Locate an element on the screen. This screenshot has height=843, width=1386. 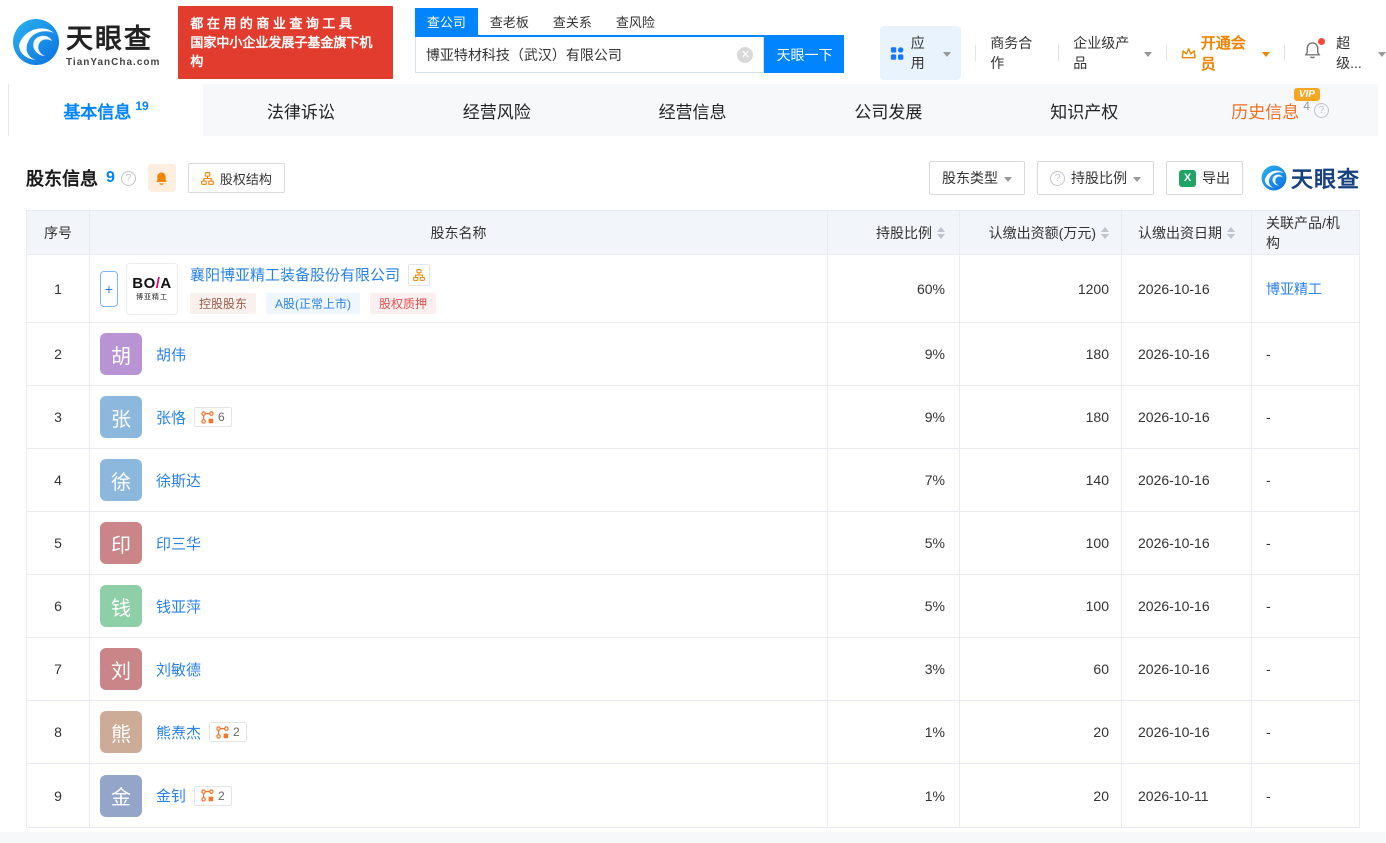
nav-tab-6: VIP 历史信息 4? is located at coordinates (1280, 110).